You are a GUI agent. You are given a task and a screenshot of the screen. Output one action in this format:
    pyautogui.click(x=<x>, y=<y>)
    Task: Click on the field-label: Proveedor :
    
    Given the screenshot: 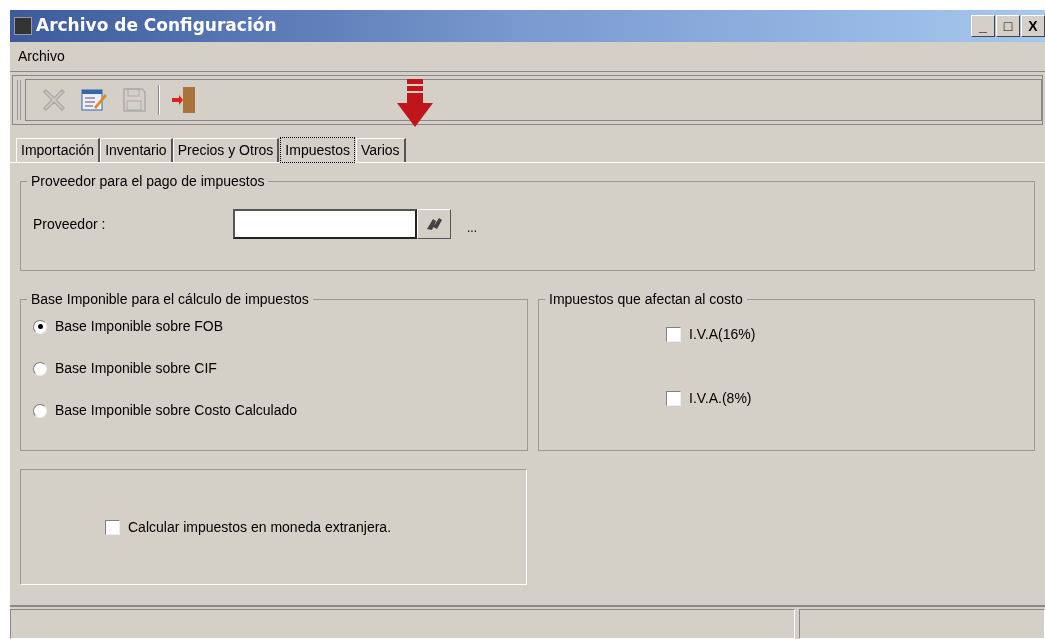 What is the action you would take?
    pyautogui.click(x=70, y=224)
    